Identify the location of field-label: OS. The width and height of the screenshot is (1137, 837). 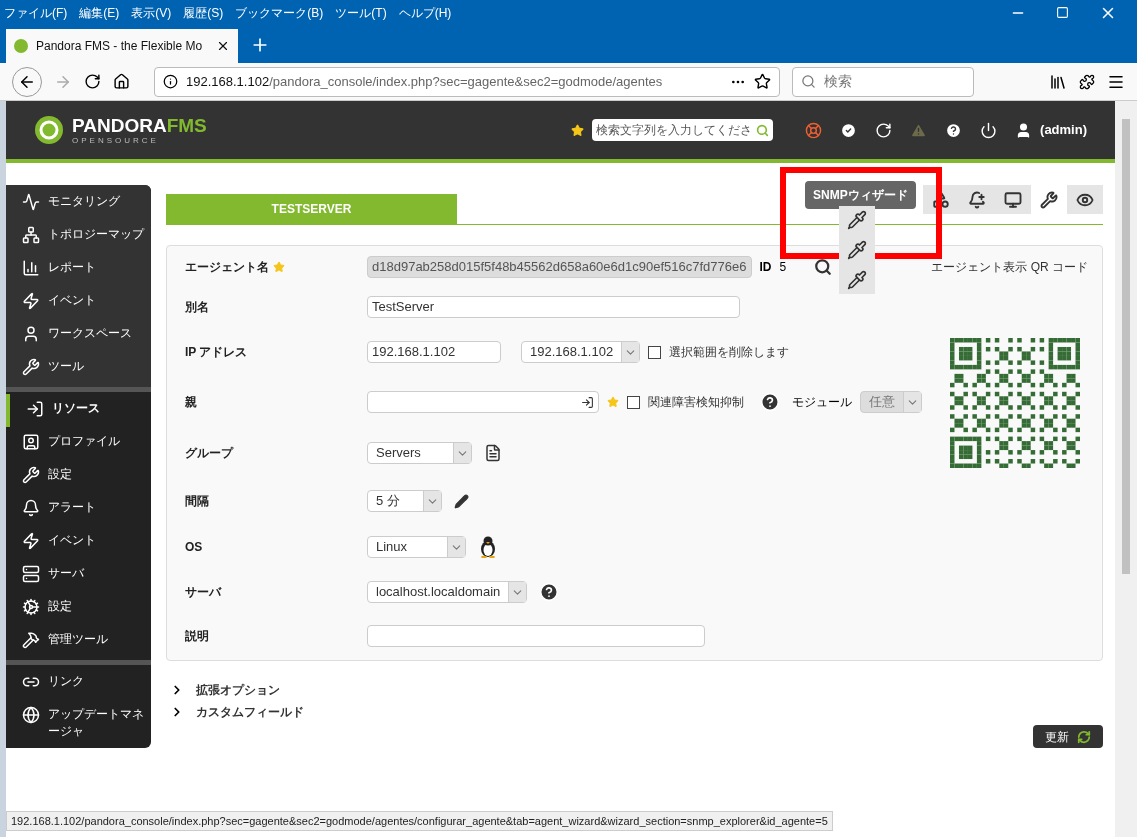
(194, 547).